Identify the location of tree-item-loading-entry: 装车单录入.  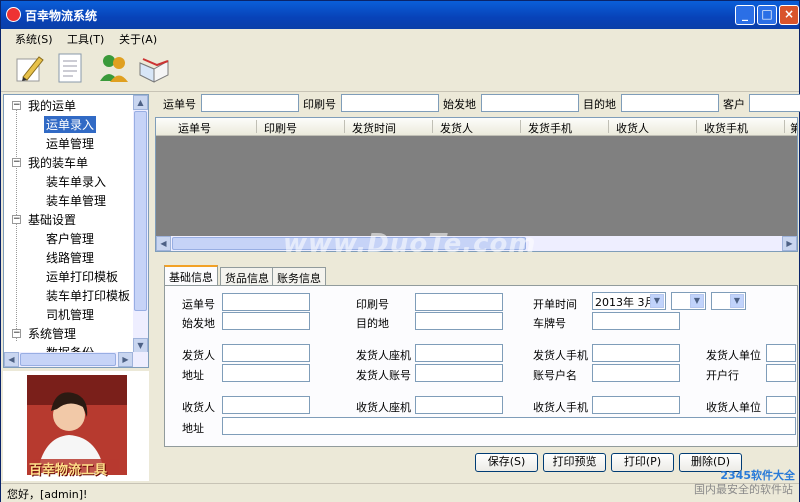
(76, 181).